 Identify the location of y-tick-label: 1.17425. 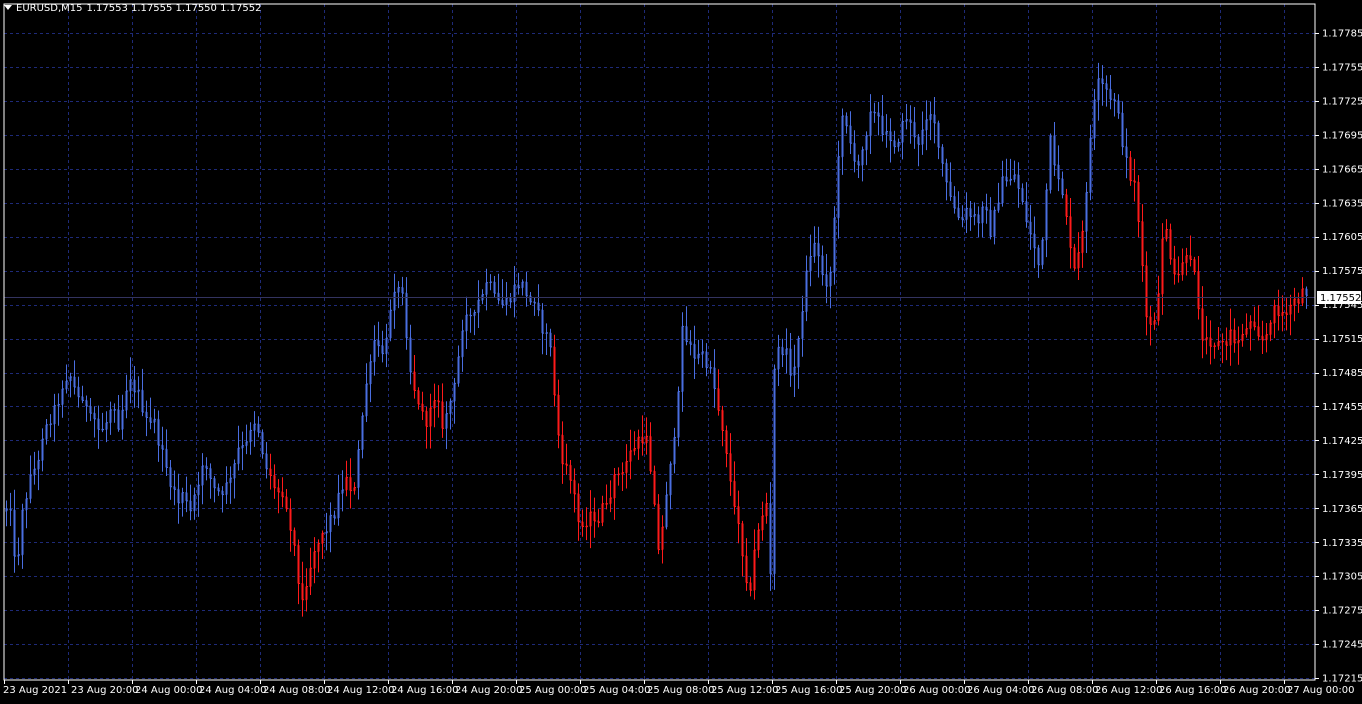
(1342, 441).